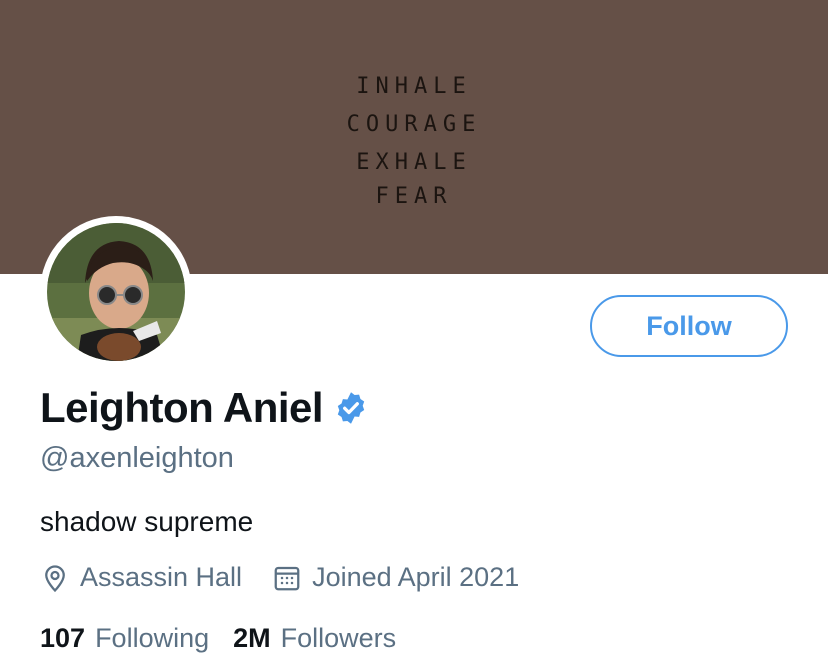  Describe the element at coordinates (152, 638) in the screenshot. I see `following-label: Following` at that location.